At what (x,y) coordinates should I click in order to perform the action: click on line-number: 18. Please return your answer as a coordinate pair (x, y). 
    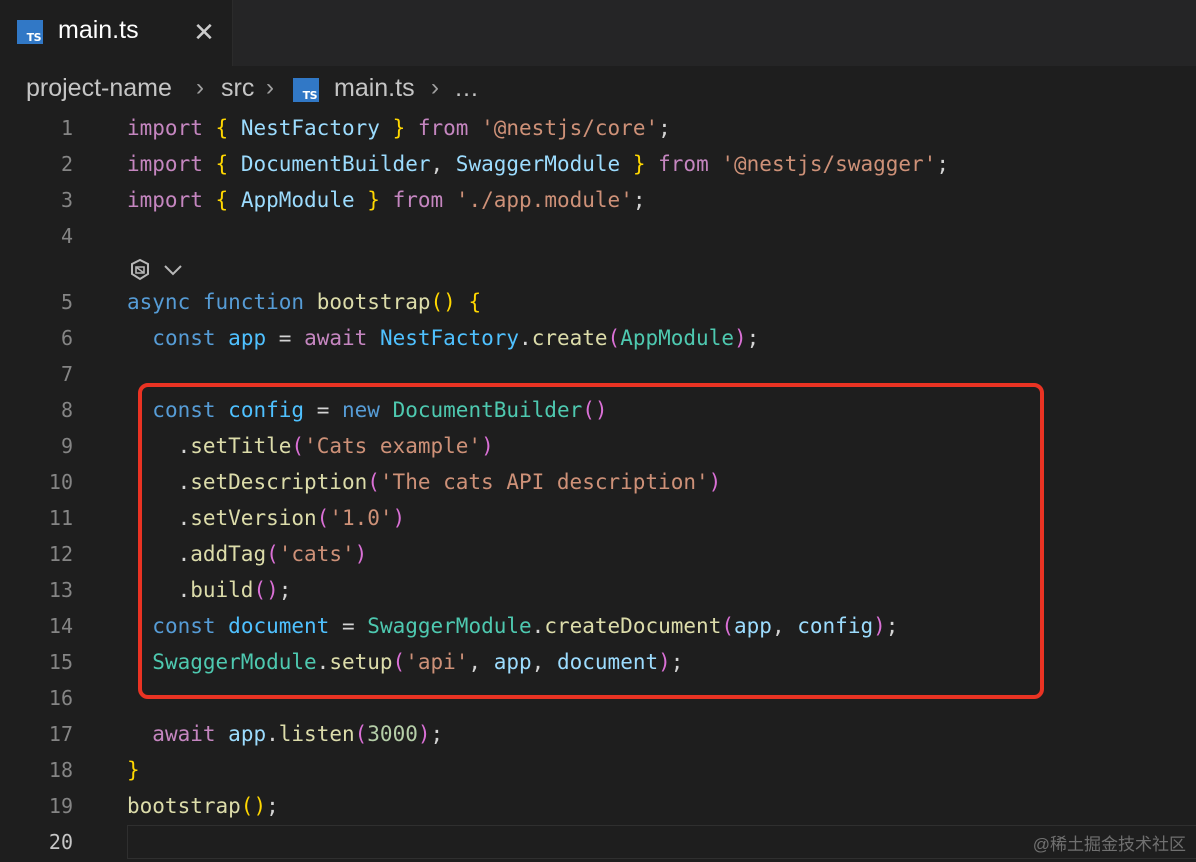
    Looking at the image, I should click on (60, 770).